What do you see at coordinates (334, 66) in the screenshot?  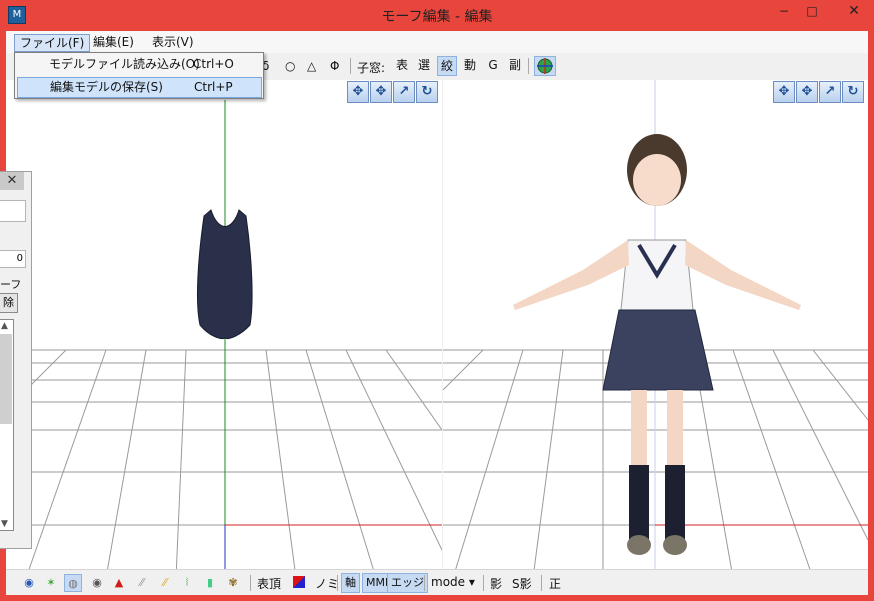 I see `phi-button: Φ` at bounding box center [334, 66].